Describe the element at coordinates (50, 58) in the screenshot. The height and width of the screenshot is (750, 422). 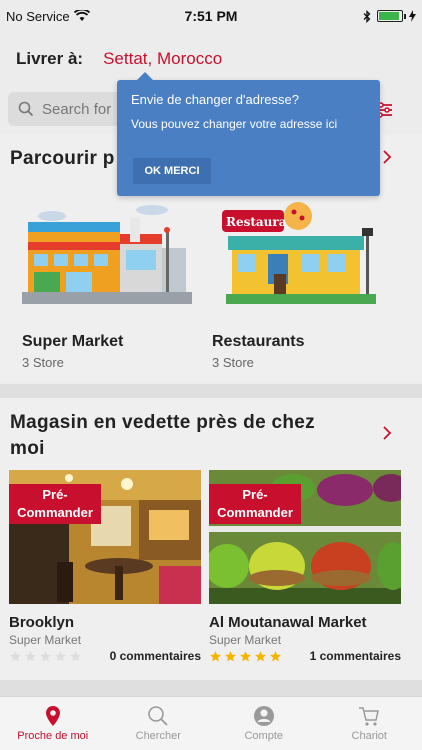
I see `deliver-label: Livrer à:` at that location.